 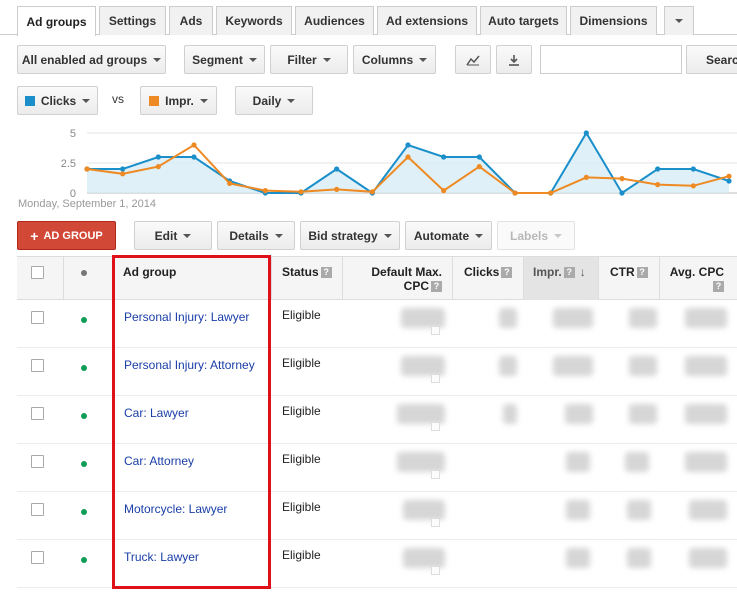 What do you see at coordinates (191, 20) in the screenshot?
I see `tab-ads: Ads` at bounding box center [191, 20].